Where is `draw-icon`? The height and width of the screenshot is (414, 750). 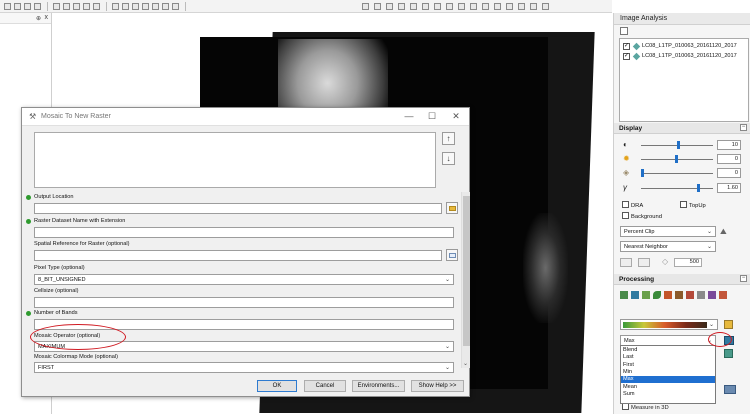
draw-icon is located at coordinates (626, 262).